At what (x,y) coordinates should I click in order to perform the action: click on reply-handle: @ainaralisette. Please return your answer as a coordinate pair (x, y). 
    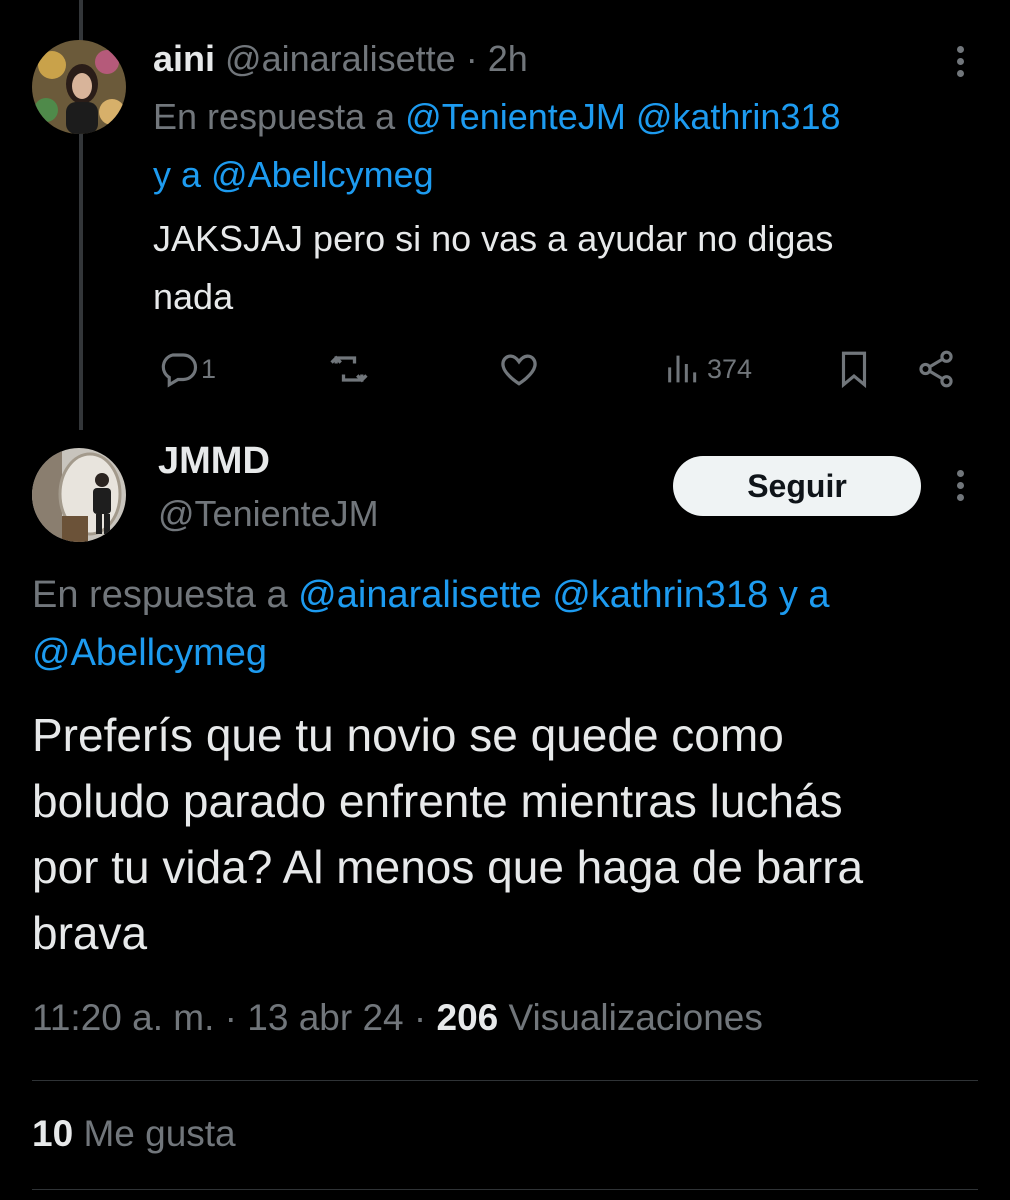
    Looking at the image, I should click on (340, 58).